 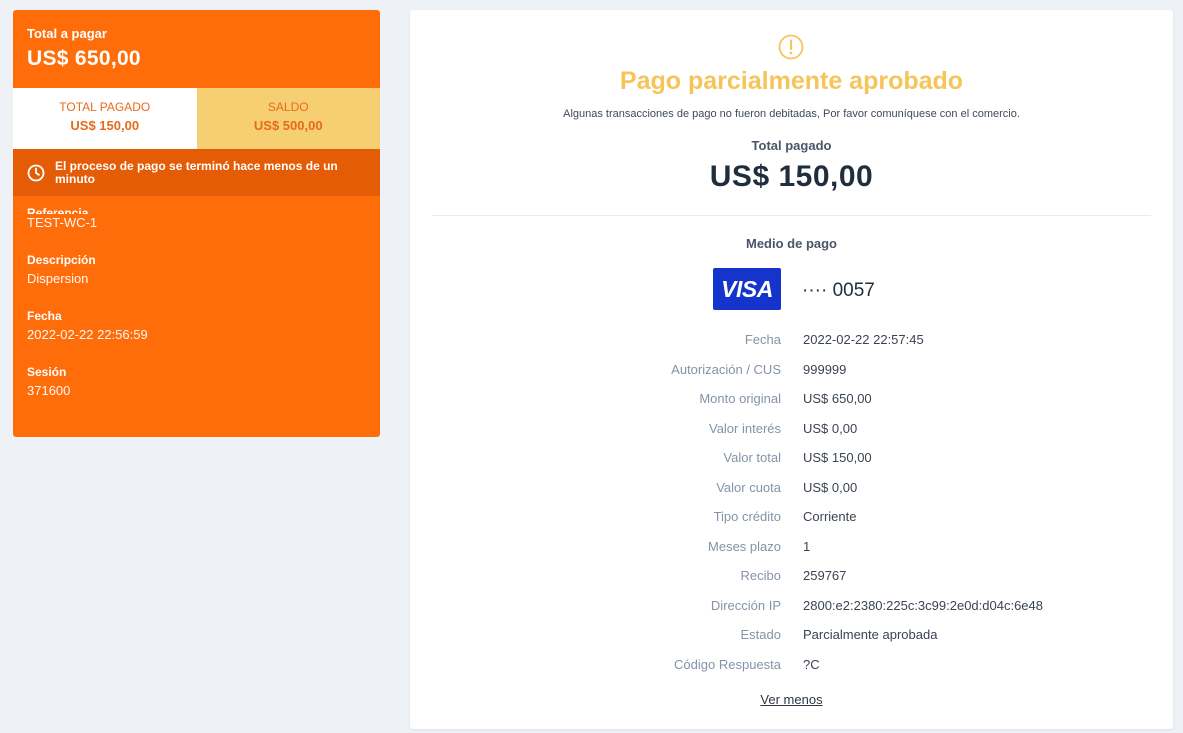 I want to click on date-label: Fecha, so click(x=44, y=316).